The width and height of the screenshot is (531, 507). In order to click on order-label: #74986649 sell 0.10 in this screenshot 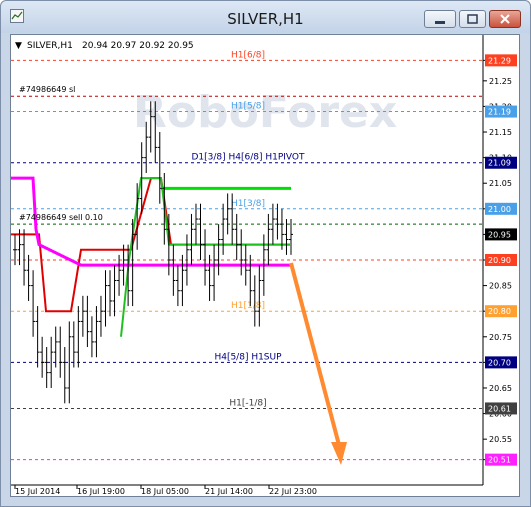, I will do `click(61, 217)`.